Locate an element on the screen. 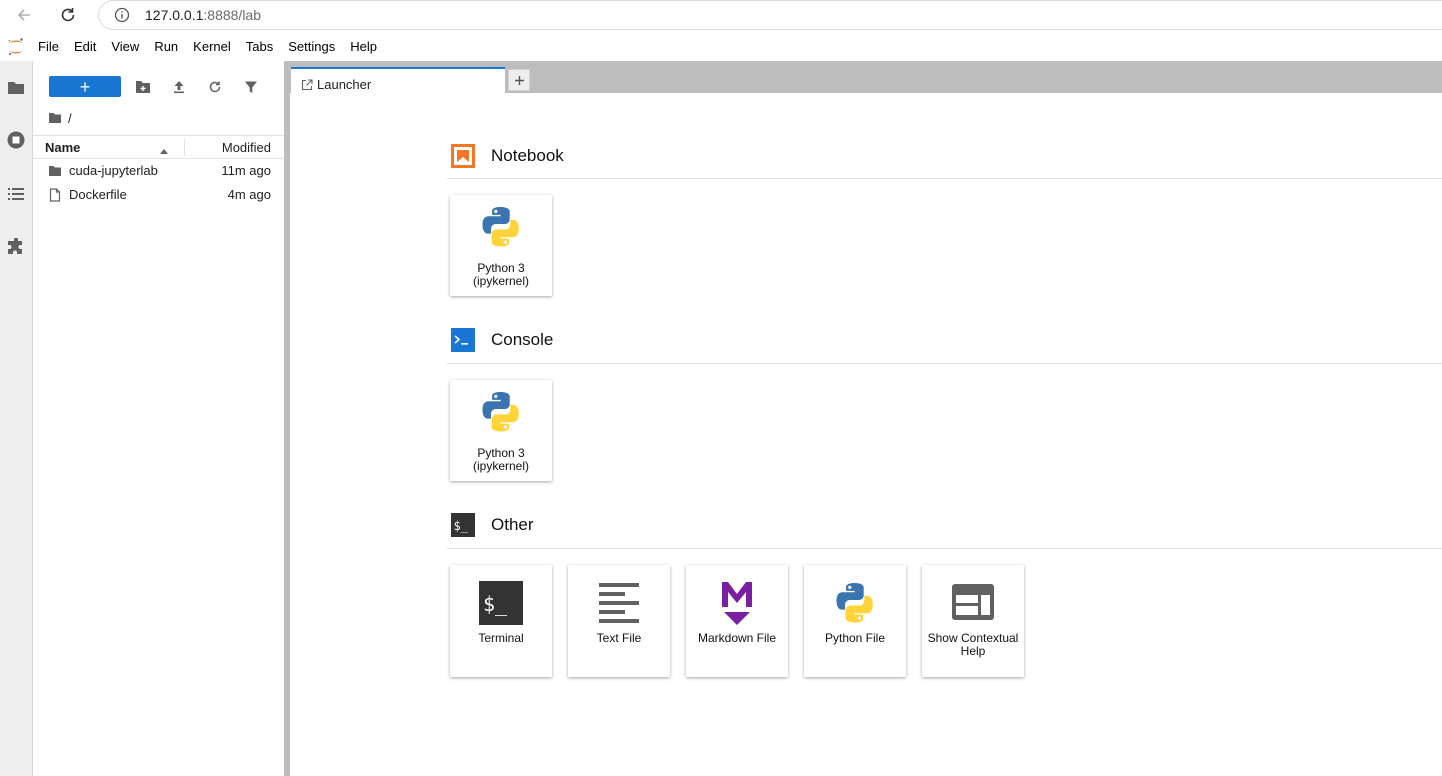 Image resolution: width=1442 pixels, height=776 pixels. text-file-card: Text File is located at coordinates (619, 621).